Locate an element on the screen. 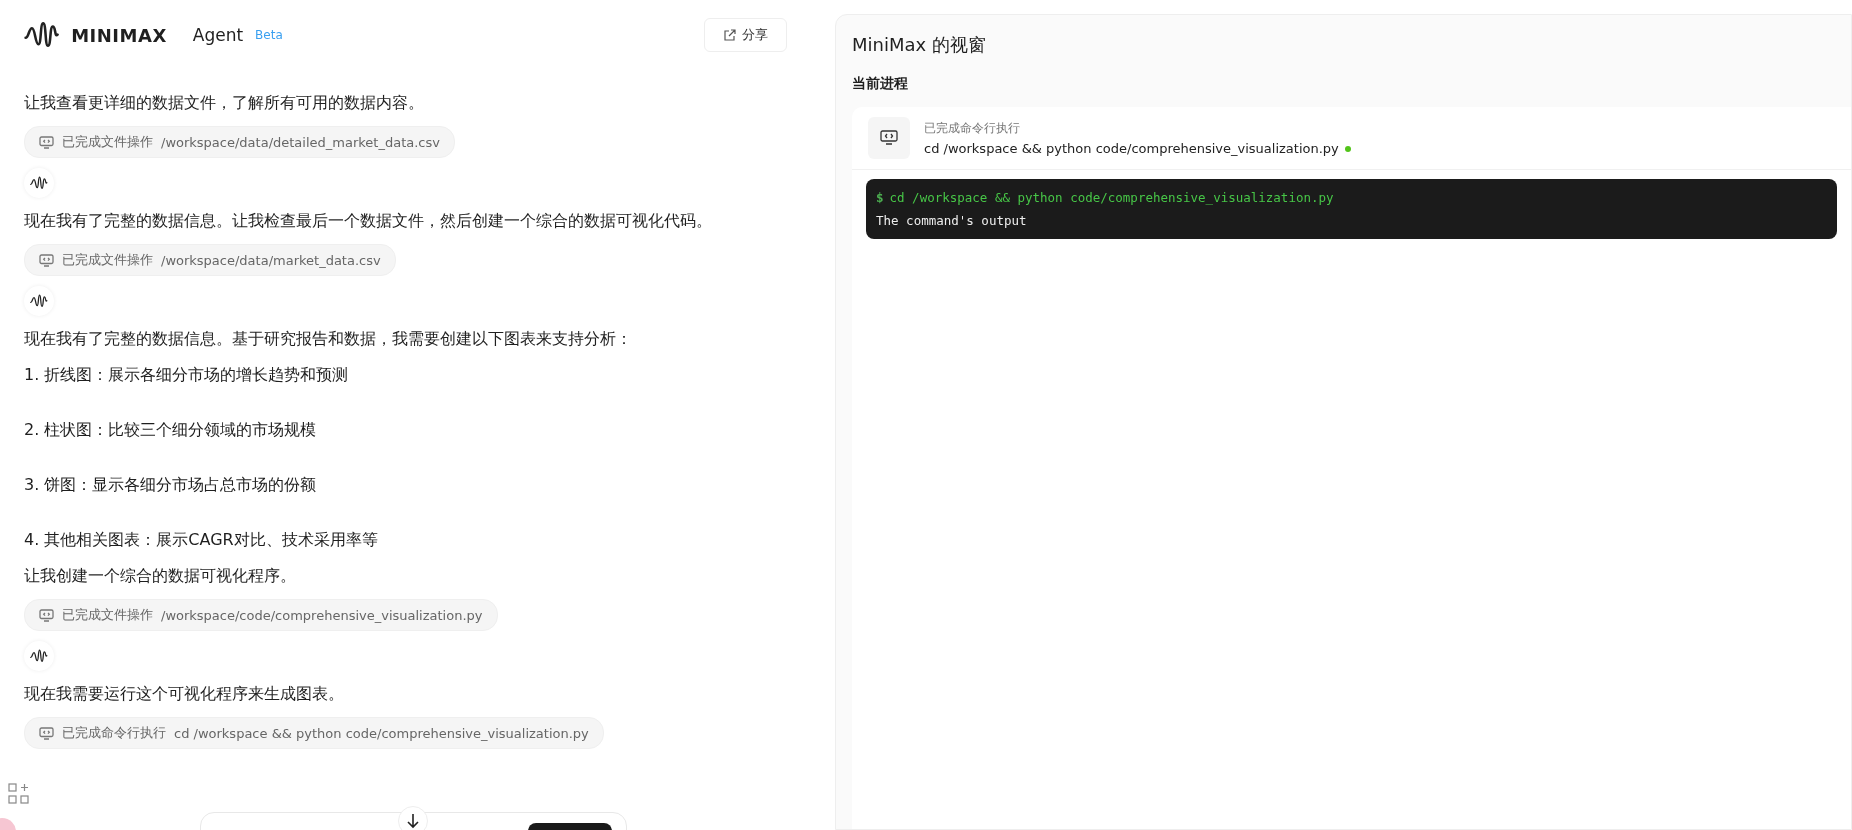  terminal-icon is located at coordinates (889, 138).